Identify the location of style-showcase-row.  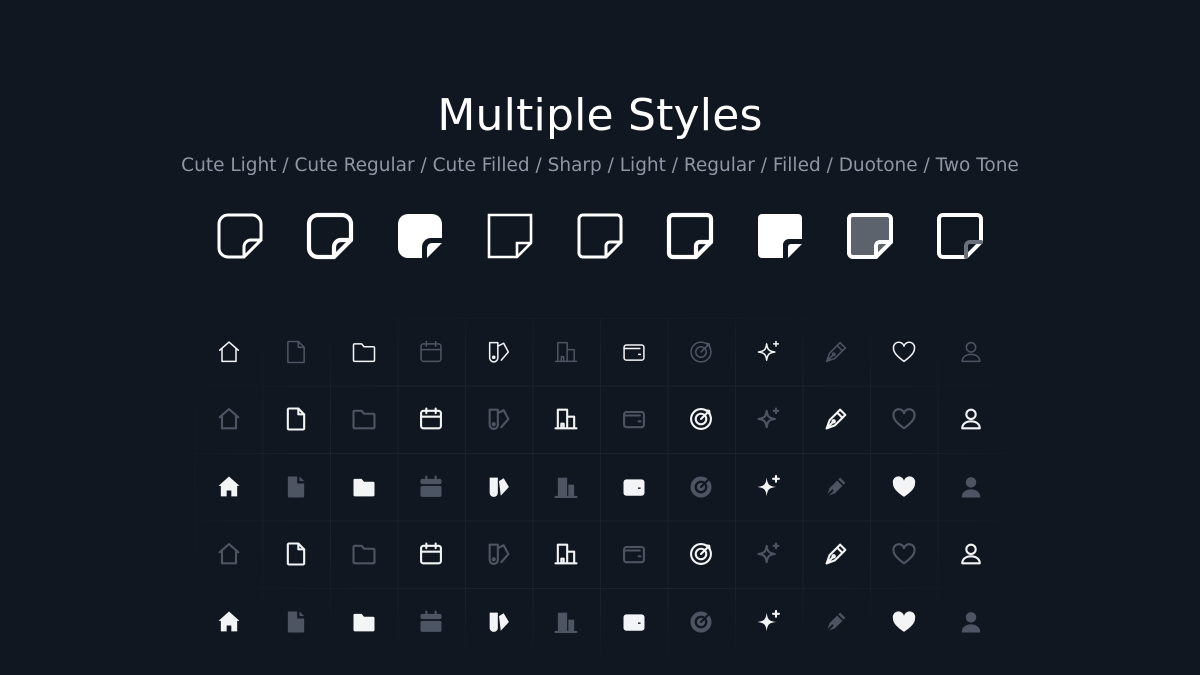
(600, 236).